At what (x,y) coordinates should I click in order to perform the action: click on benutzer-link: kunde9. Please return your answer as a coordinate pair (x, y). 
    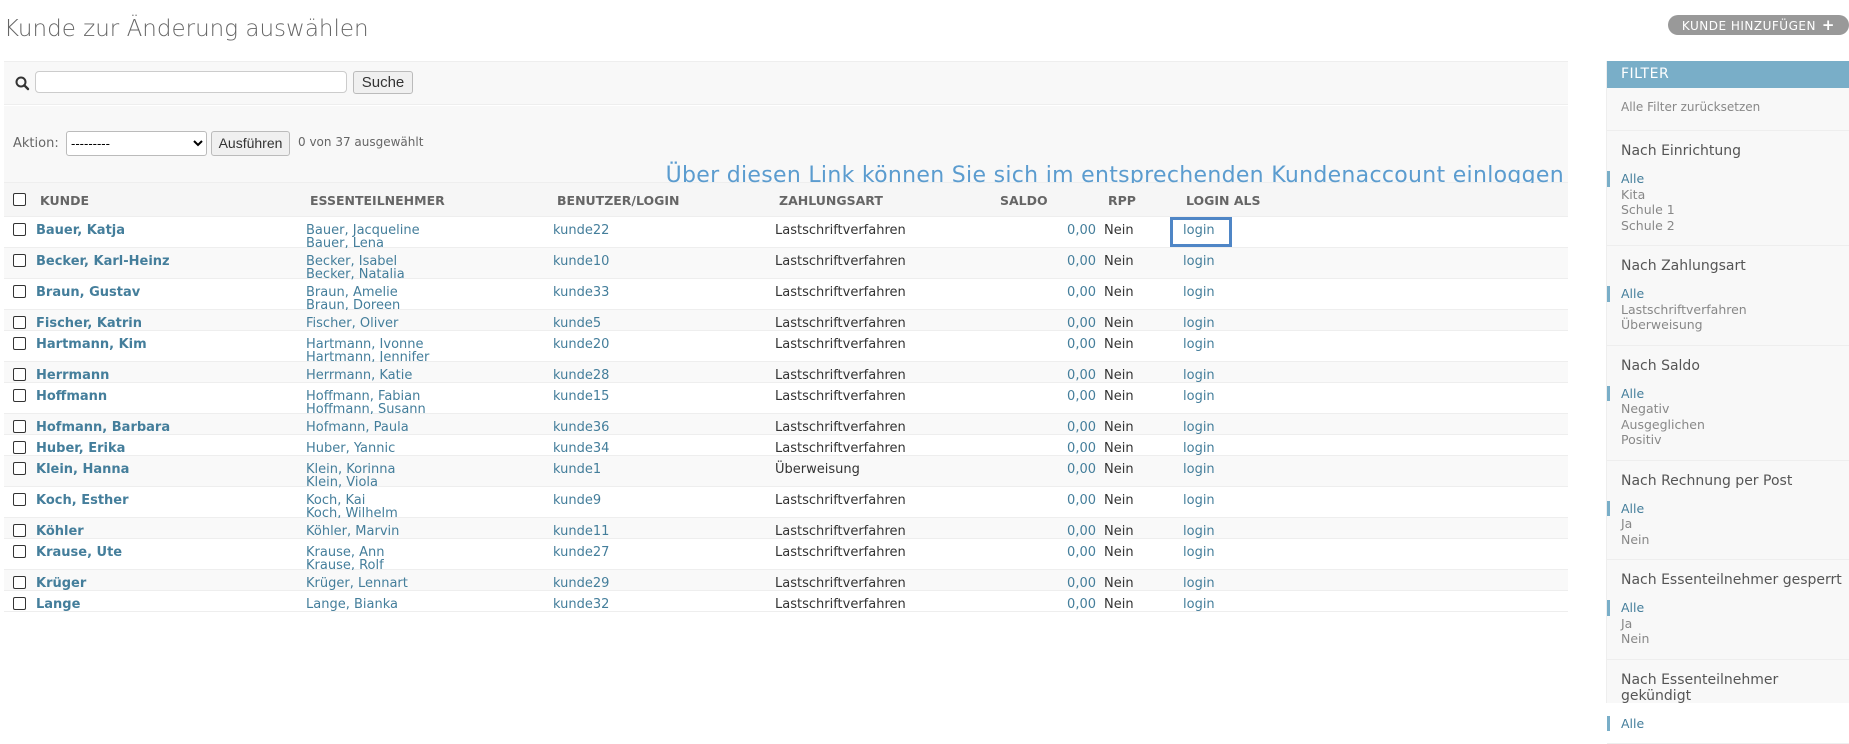
    Looking at the image, I should click on (577, 500).